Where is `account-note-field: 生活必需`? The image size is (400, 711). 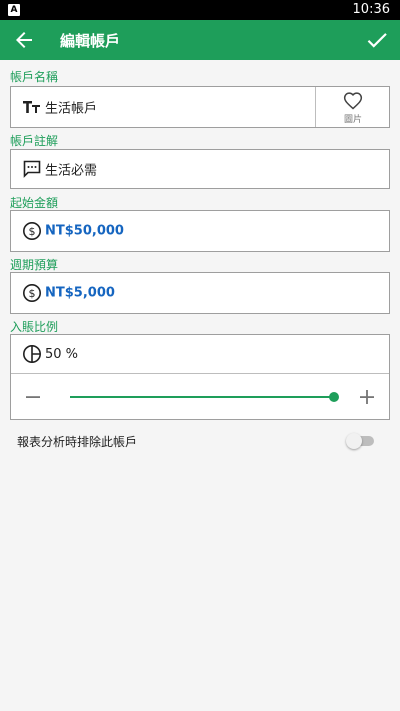 account-note-field: 生活必需 is located at coordinates (200, 169).